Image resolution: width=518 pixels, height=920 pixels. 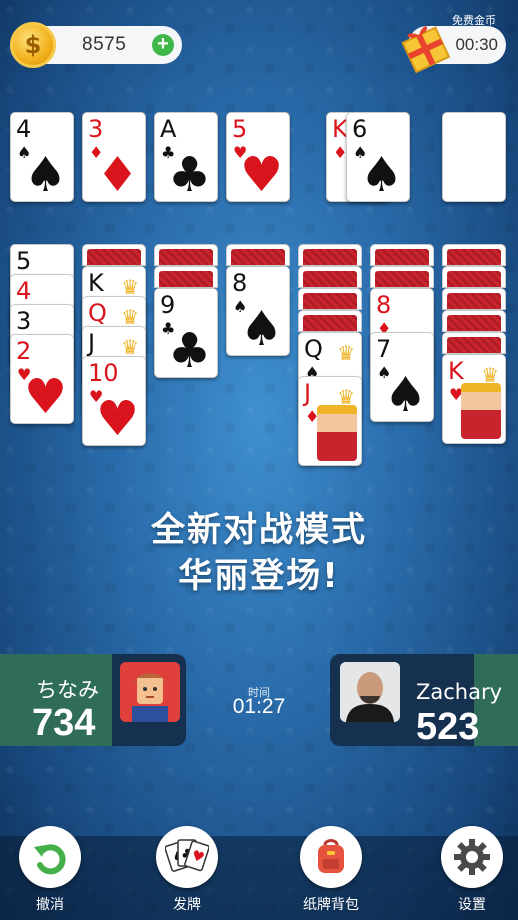 I want to click on player2-name: Zachary, so click(x=459, y=692).